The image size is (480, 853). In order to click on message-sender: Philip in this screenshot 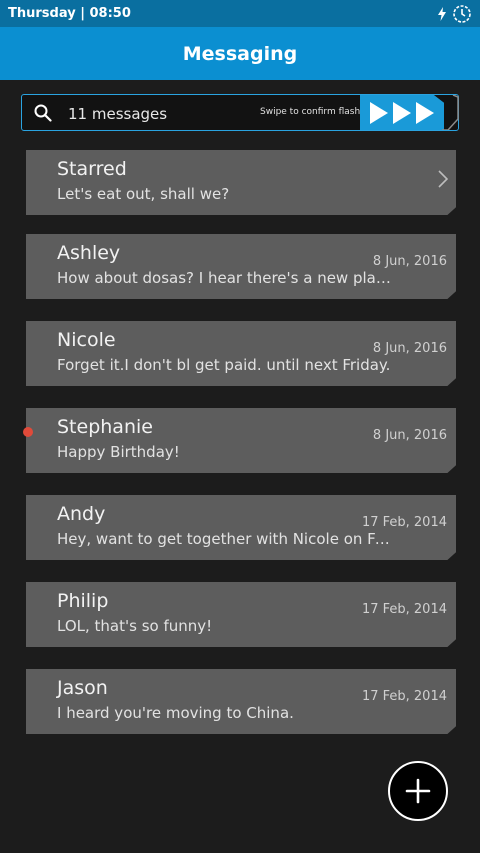, I will do `click(83, 601)`.